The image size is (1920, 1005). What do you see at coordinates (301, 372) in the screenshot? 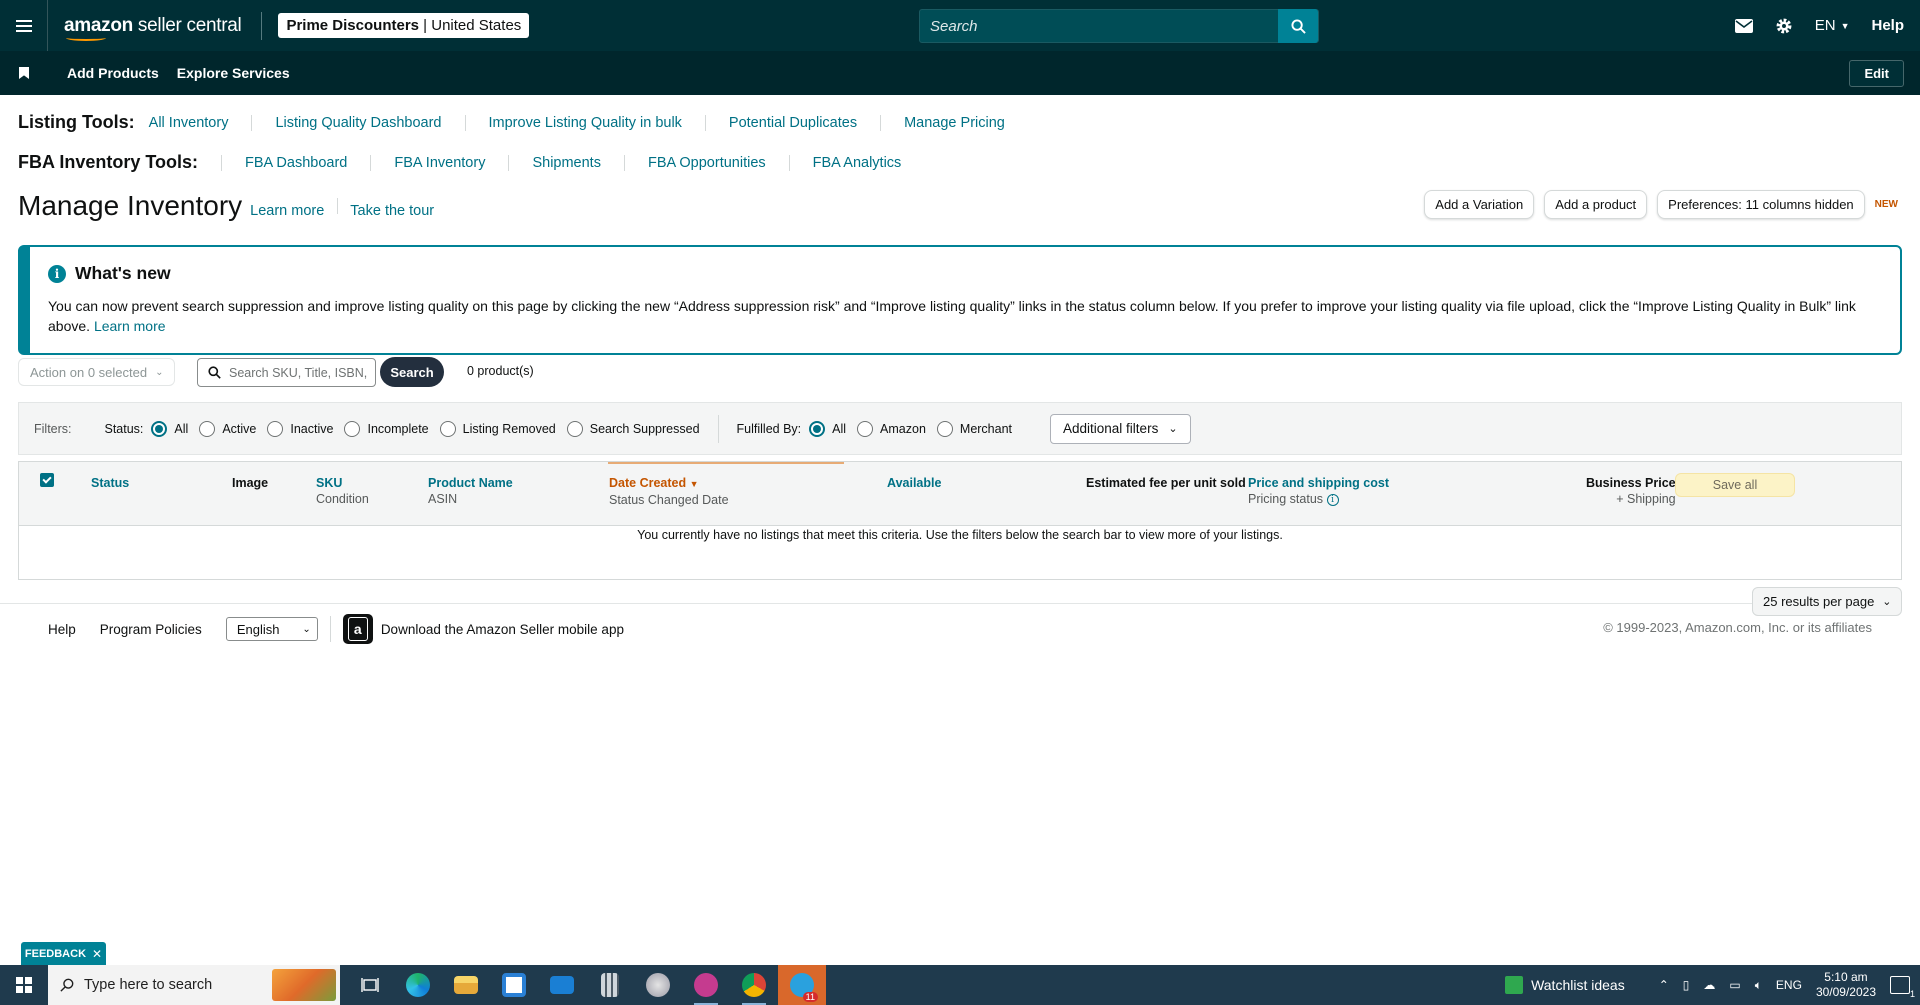
I see `sku-search-input` at bounding box center [301, 372].